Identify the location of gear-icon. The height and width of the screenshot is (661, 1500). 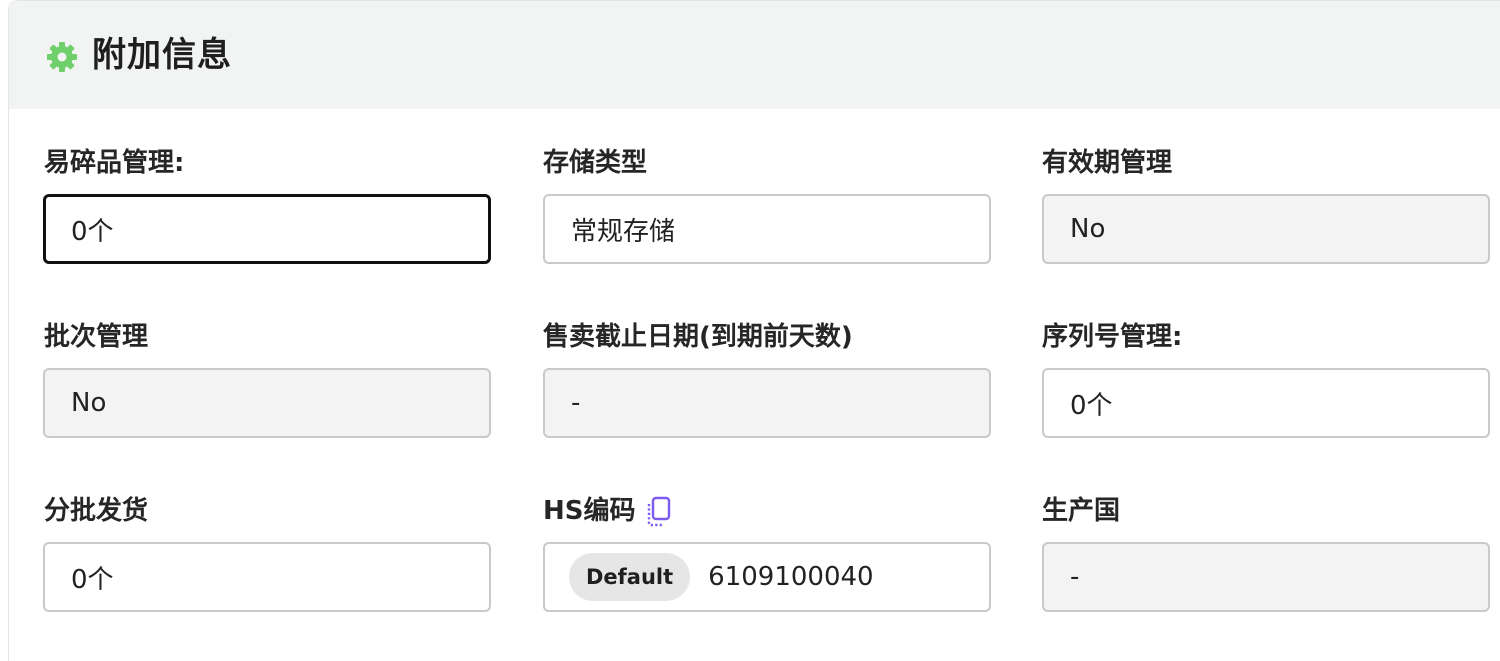
(62, 57).